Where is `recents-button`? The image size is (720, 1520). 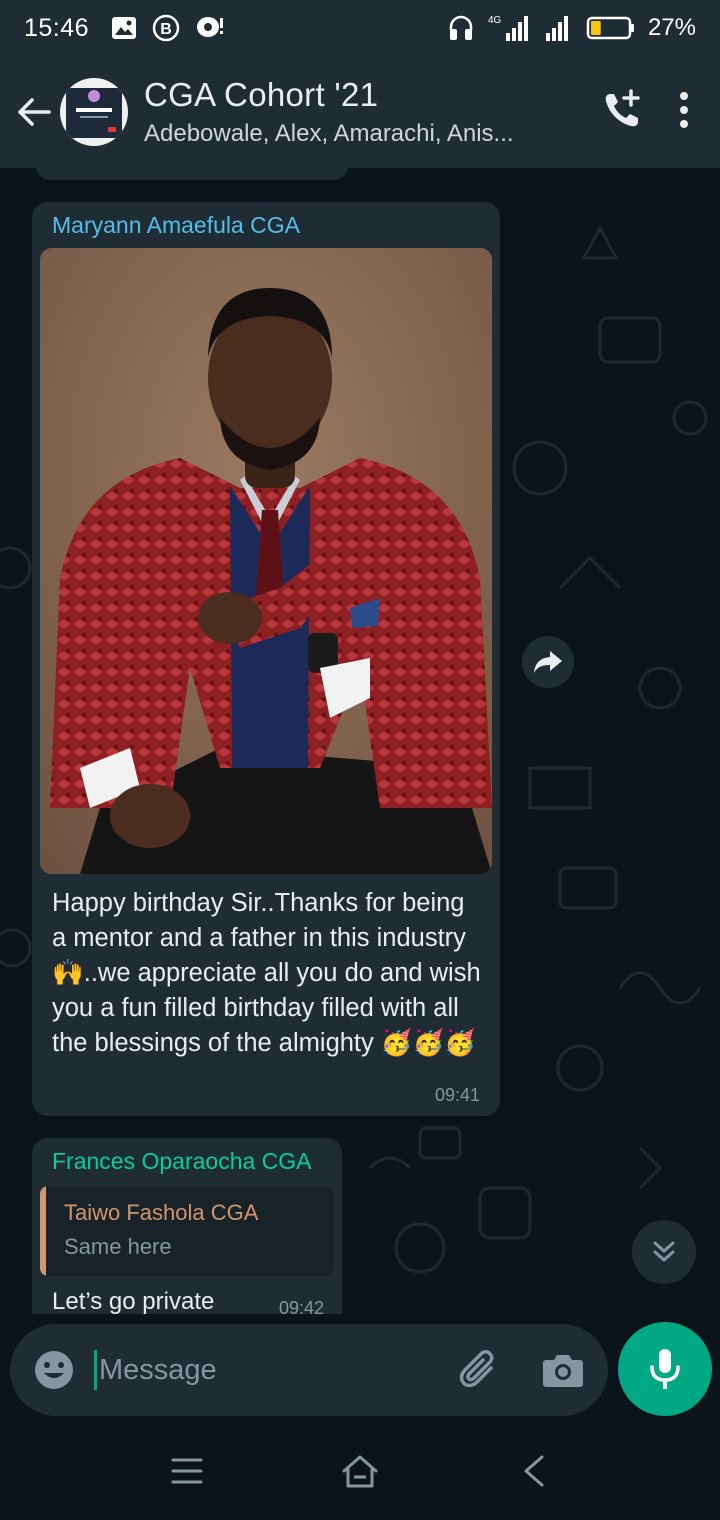 recents-button is located at coordinates (187, 1471).